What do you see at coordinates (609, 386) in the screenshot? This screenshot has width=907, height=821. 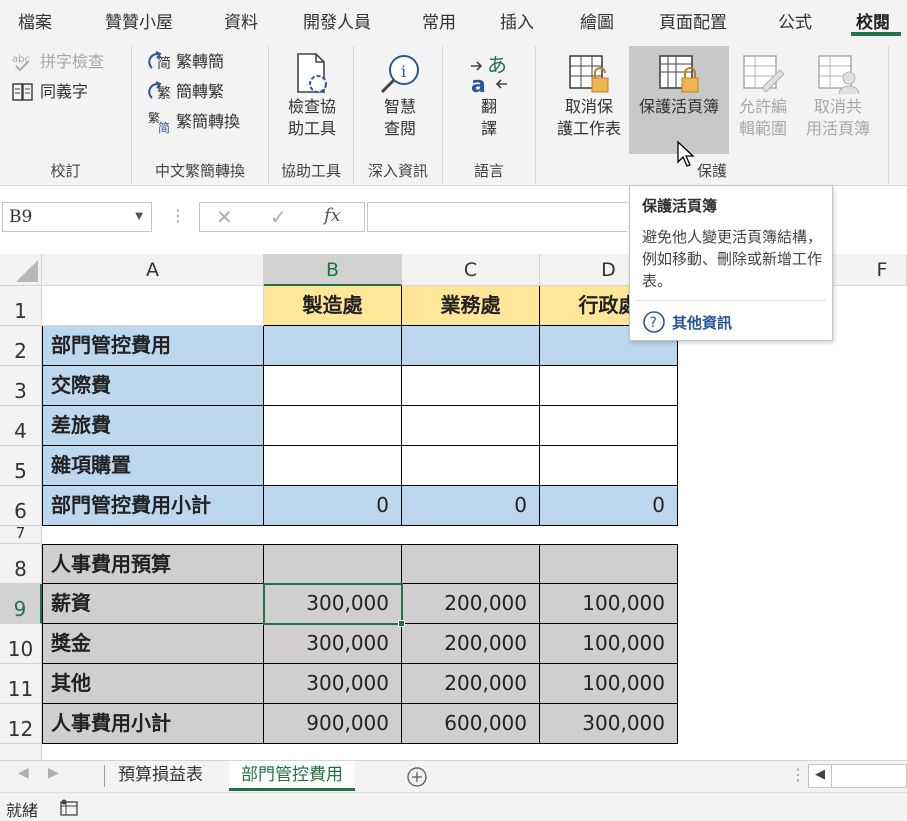 I see `cell-d3` at bounding box center [609, 386].